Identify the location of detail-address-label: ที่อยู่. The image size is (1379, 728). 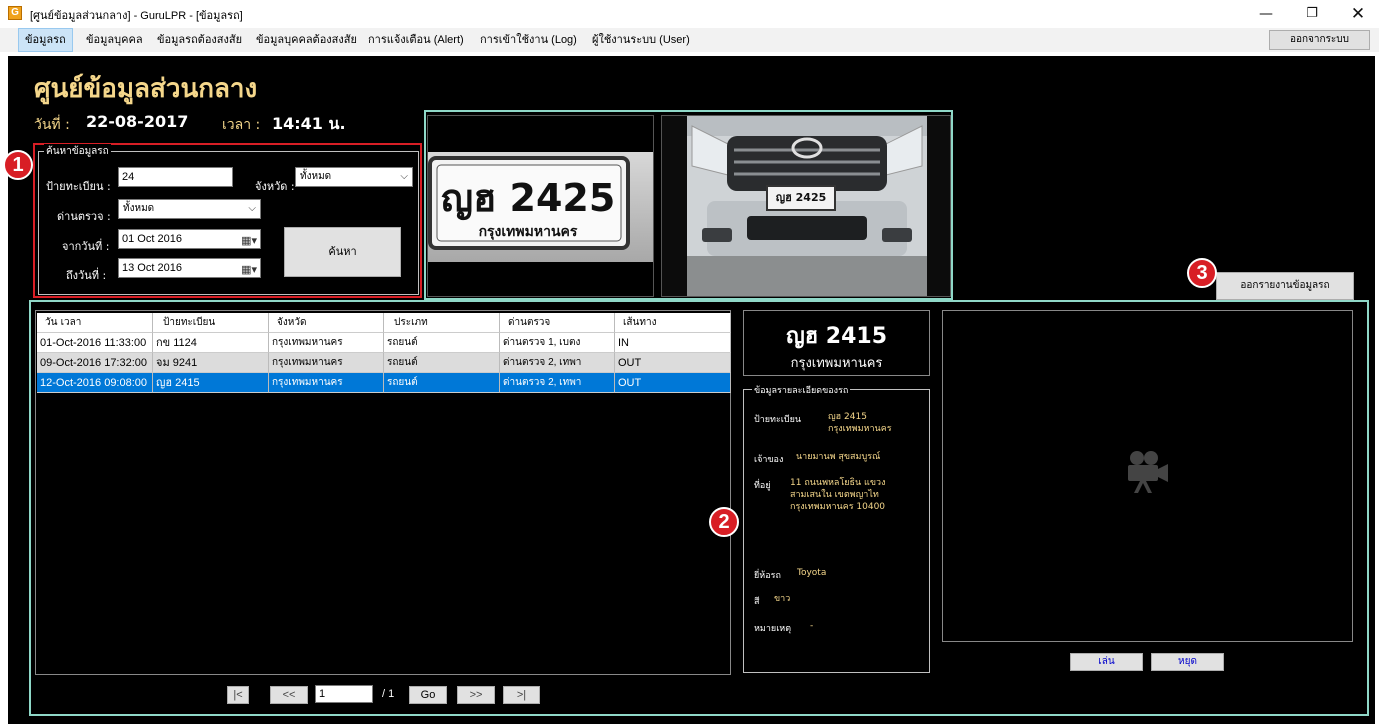
(762, 486).